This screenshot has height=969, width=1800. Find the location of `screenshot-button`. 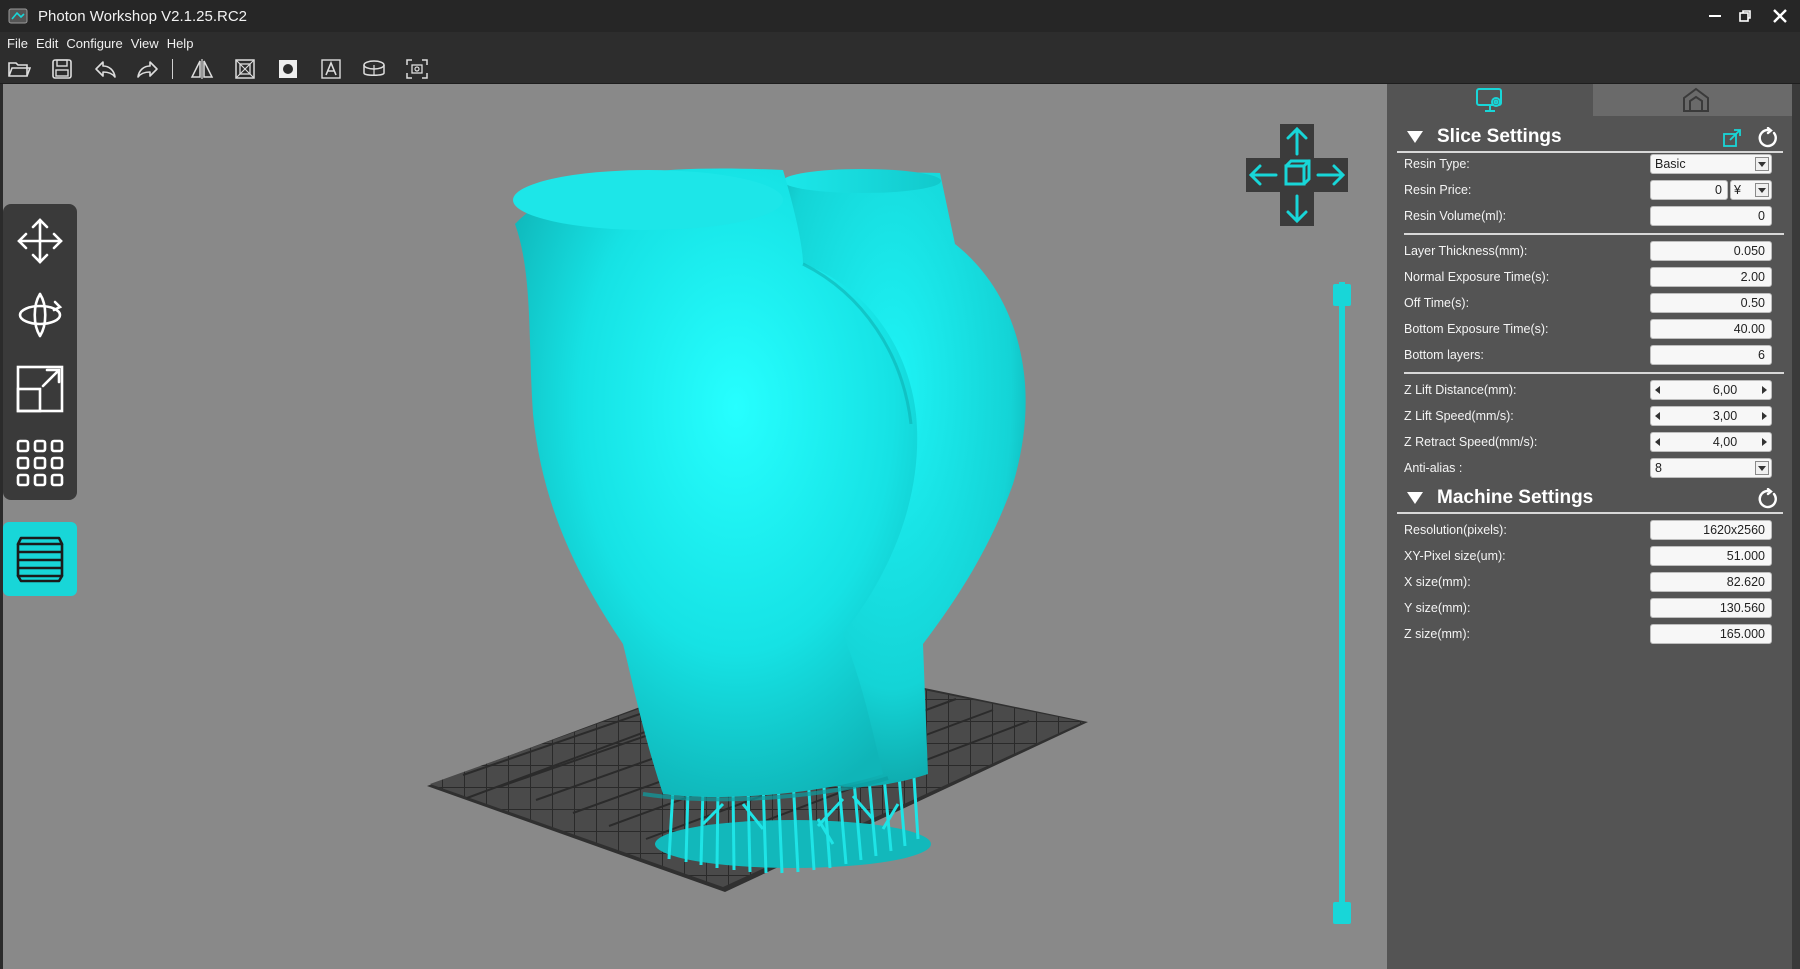

screenshot-button is located at coordinates (417, 69).